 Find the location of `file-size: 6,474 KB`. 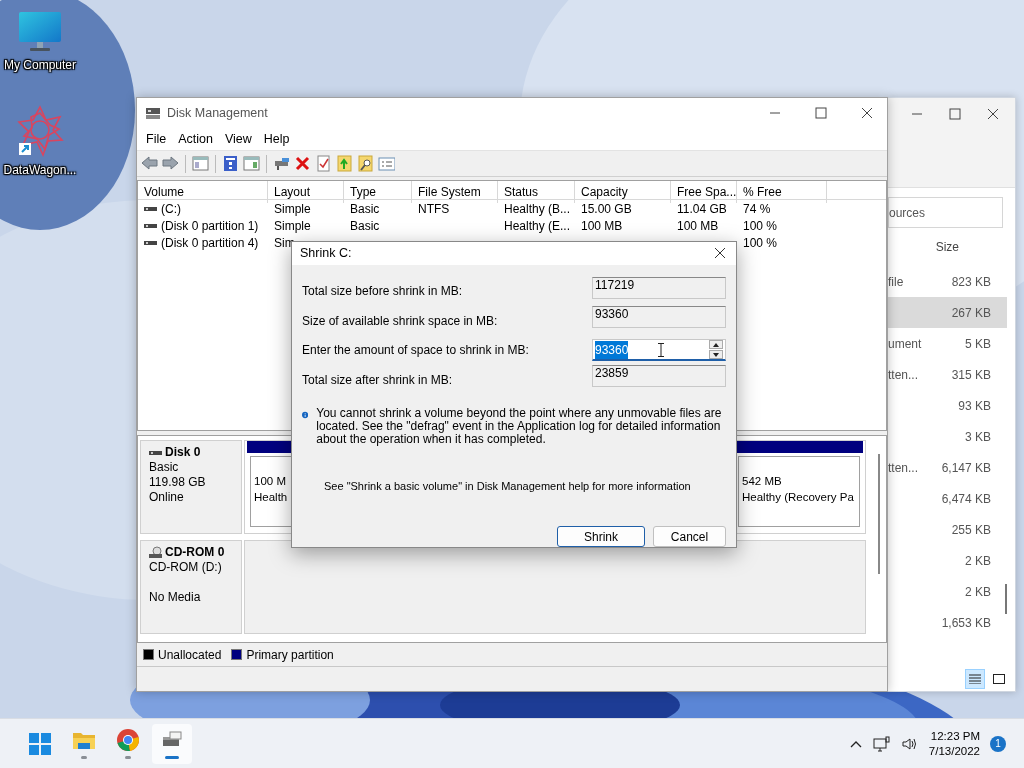

file-size: 6,474 KB is located at coordinates (966, 499).